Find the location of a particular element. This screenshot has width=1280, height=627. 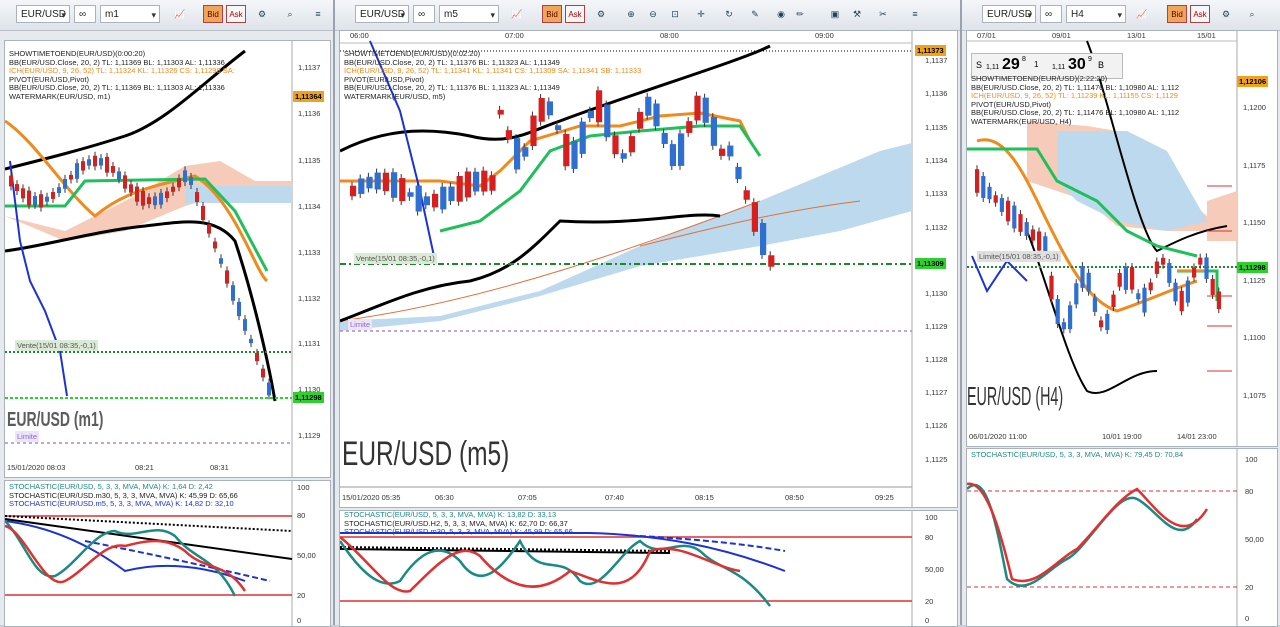

properties-icon: ⚒ is located at coordinates (857, 14).